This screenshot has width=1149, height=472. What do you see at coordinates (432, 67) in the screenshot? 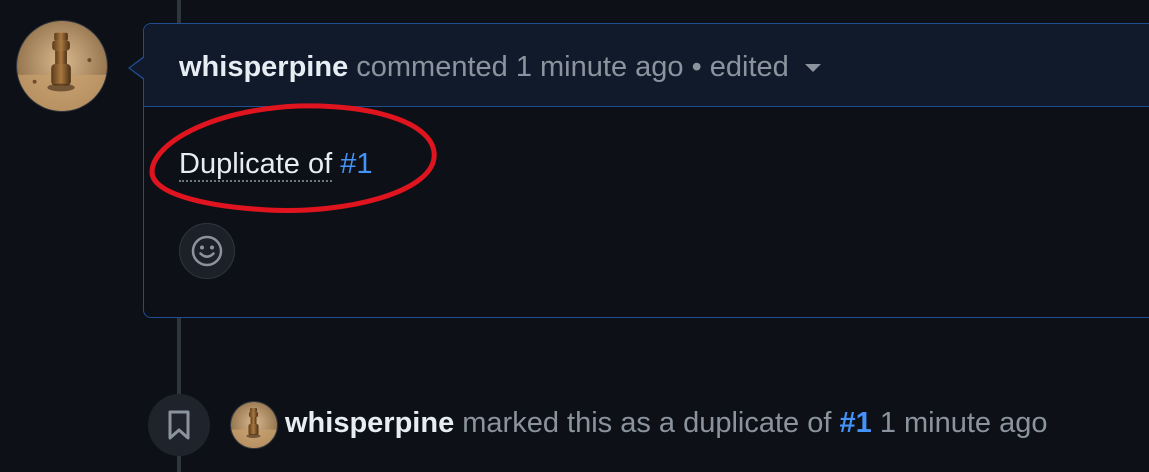
I see `comment-action: commented` at bounding box center [432, 67].